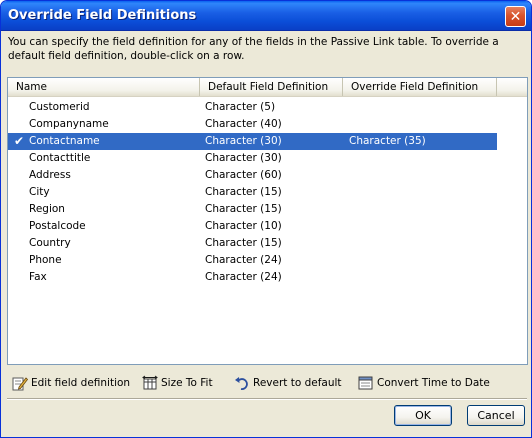  Describe the element at coordinates (241, 383) in the screenshot. I see `revert-icon` at that location.